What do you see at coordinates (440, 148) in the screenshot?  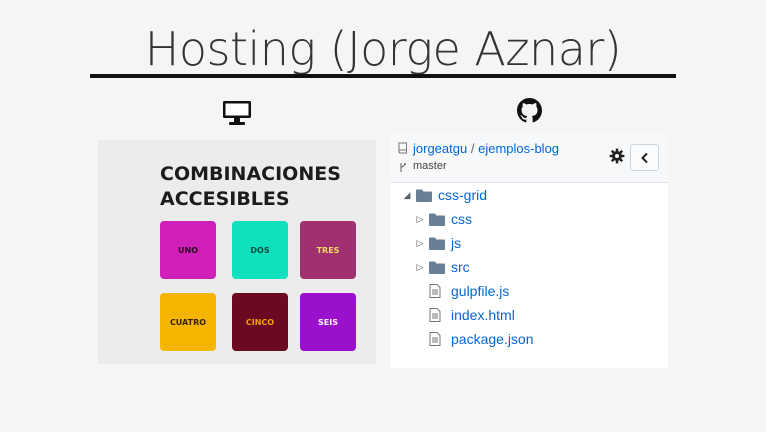 I see `repo-owner-link: jorgeatgu` at bounding box center [440, 148].